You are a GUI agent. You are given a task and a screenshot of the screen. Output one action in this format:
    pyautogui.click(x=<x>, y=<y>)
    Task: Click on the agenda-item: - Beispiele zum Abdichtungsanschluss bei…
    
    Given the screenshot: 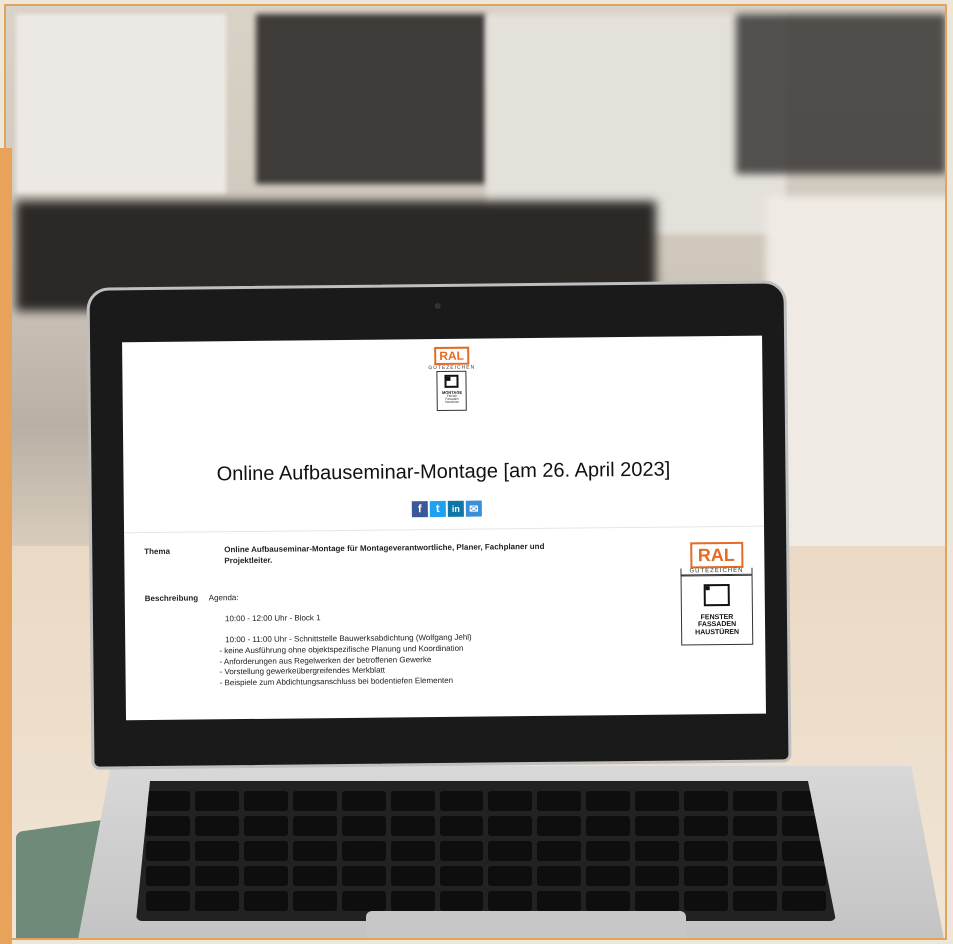 What is the action you would take?
    pyautogui.click(x=336, y=682)
    